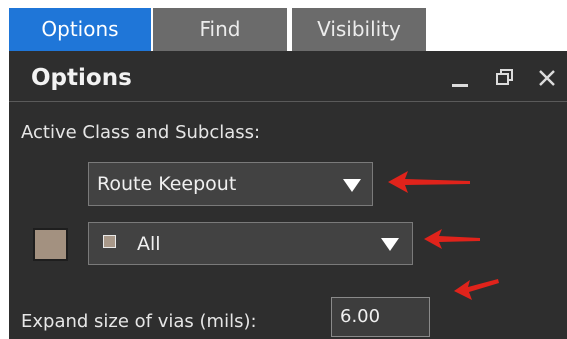  Describe the element at coordinates (139, 321) in the screenshot. I see `vias-label: Expand size of vias (mils):` at that location.